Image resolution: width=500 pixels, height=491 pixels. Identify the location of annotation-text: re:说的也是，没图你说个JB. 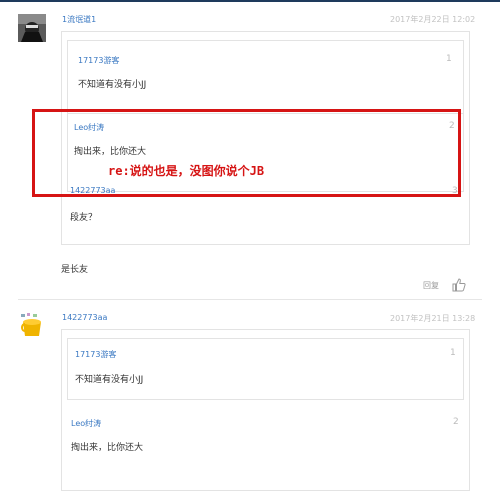
(186, 171).